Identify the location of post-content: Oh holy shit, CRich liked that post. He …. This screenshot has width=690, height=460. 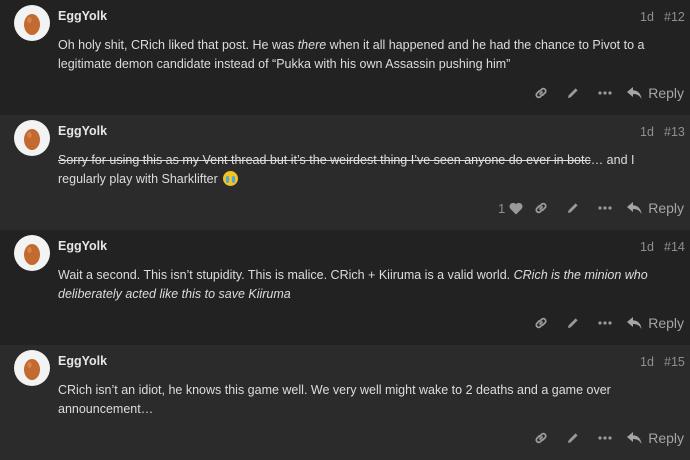
(371, 55).